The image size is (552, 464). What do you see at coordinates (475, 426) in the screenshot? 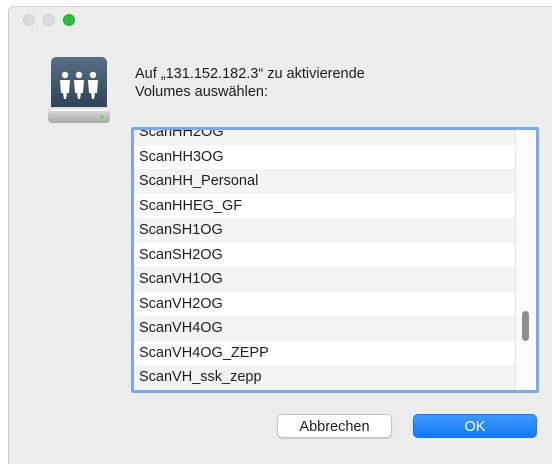
I see `ok-button: OK` at bounding box center [475, 426].